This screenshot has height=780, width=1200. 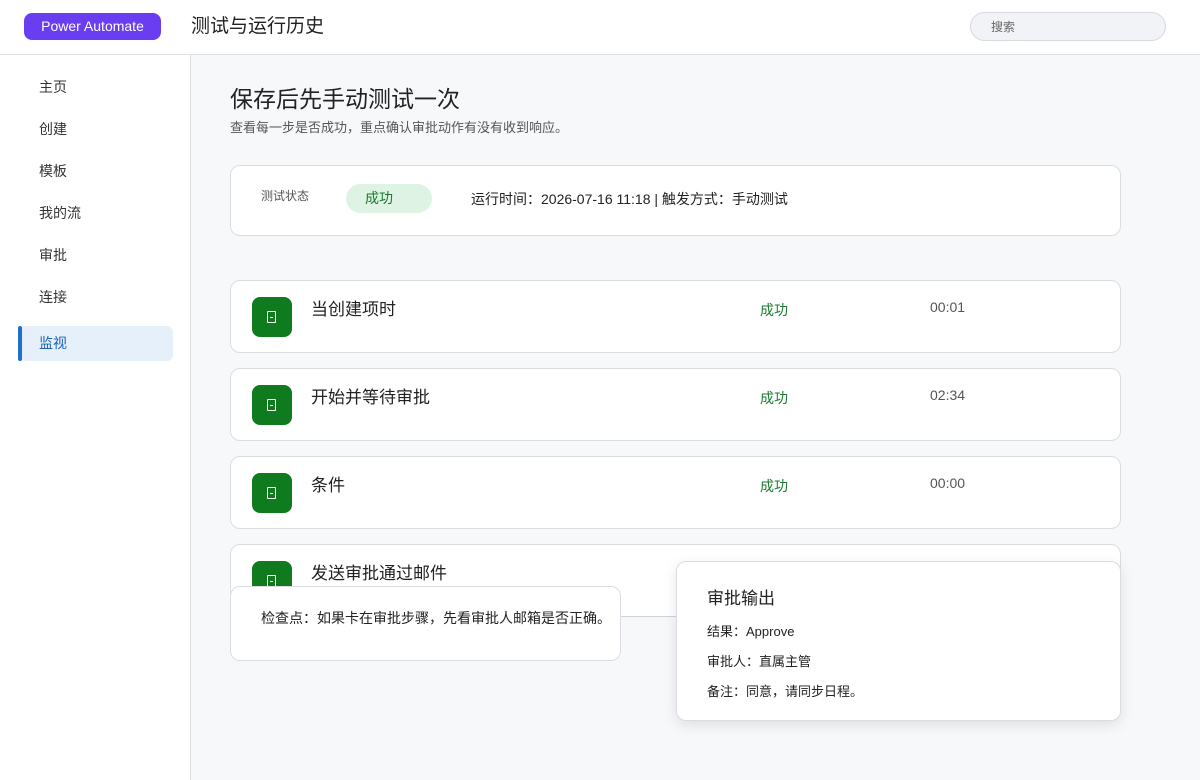 What do you see at coordinates (759, 661) in the screenshot?
I see `output-approver: 审批人：直属主管` at bounding box center [759, 661].